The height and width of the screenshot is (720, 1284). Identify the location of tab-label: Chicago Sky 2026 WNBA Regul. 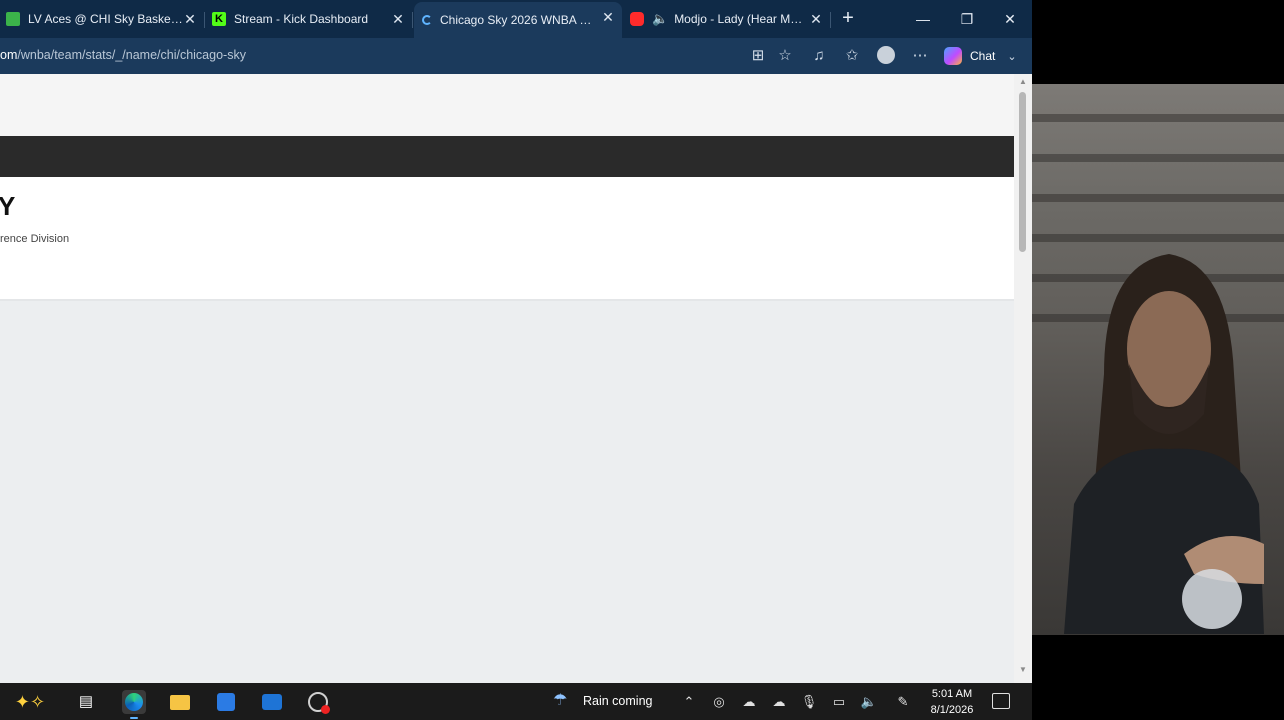
(518, 20).